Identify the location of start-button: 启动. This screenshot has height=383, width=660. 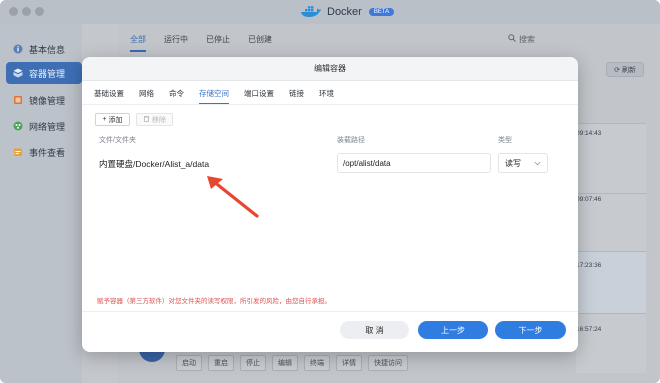
(189, 363).